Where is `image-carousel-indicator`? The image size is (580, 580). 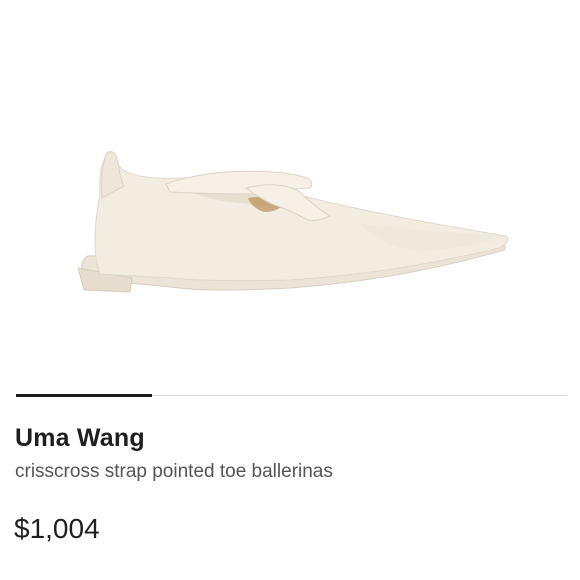 image-carousel-indicator is located at coordinates (84, 395).